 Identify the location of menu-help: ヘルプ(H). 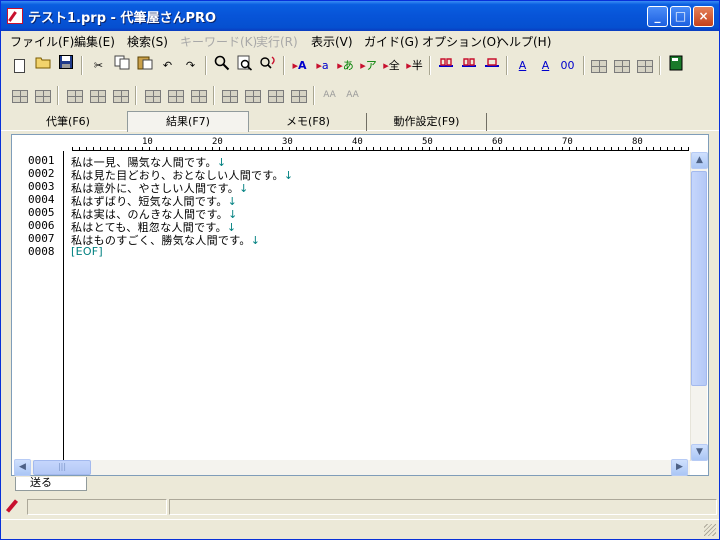
(524, 41).